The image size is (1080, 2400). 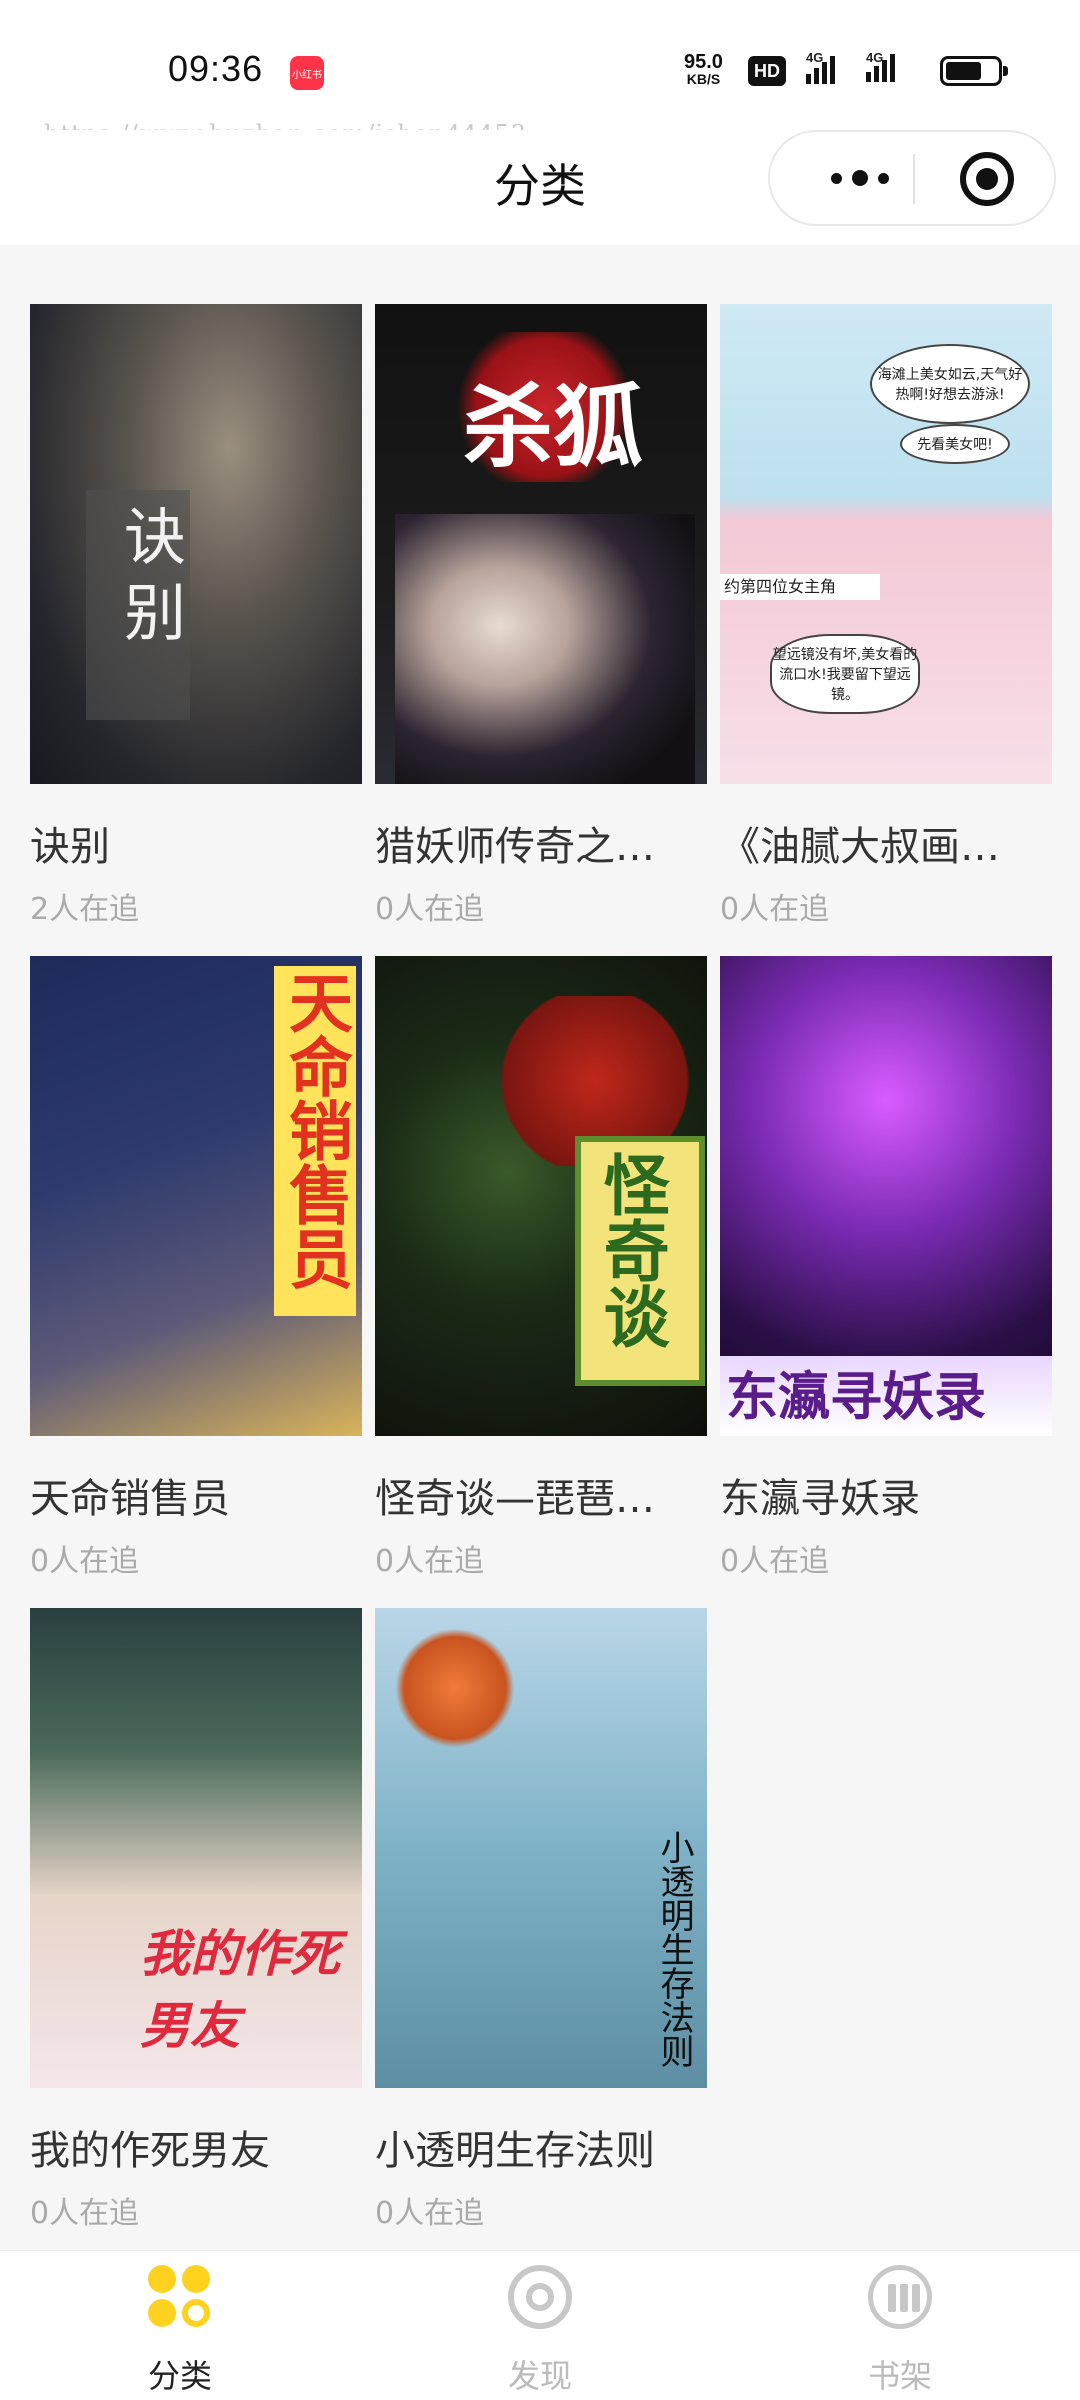 I want to click on cover-title: 怪奇谈, so click(x=631, y=1250).